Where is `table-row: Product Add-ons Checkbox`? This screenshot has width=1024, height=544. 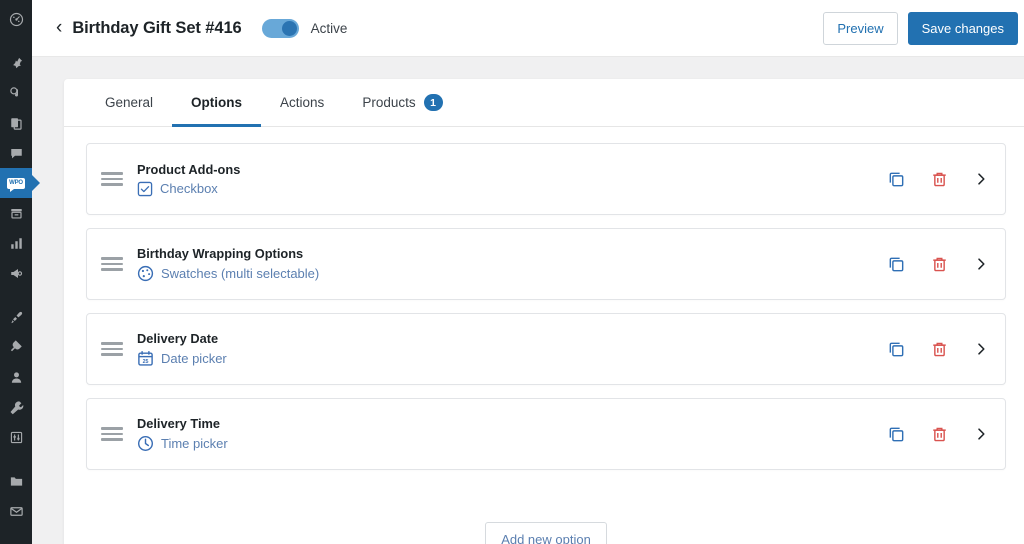 table-row: Product Add-ons Checkbox is located at coordinates (546, 179).